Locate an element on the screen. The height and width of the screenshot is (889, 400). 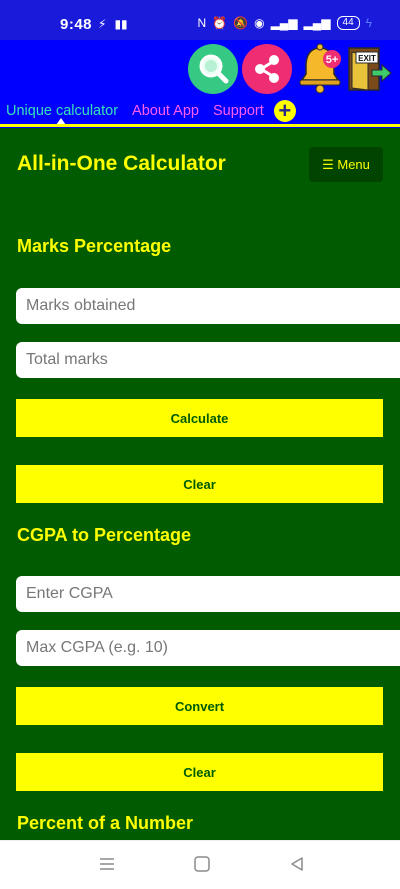
back-icon is located at coordinates (297, 866).